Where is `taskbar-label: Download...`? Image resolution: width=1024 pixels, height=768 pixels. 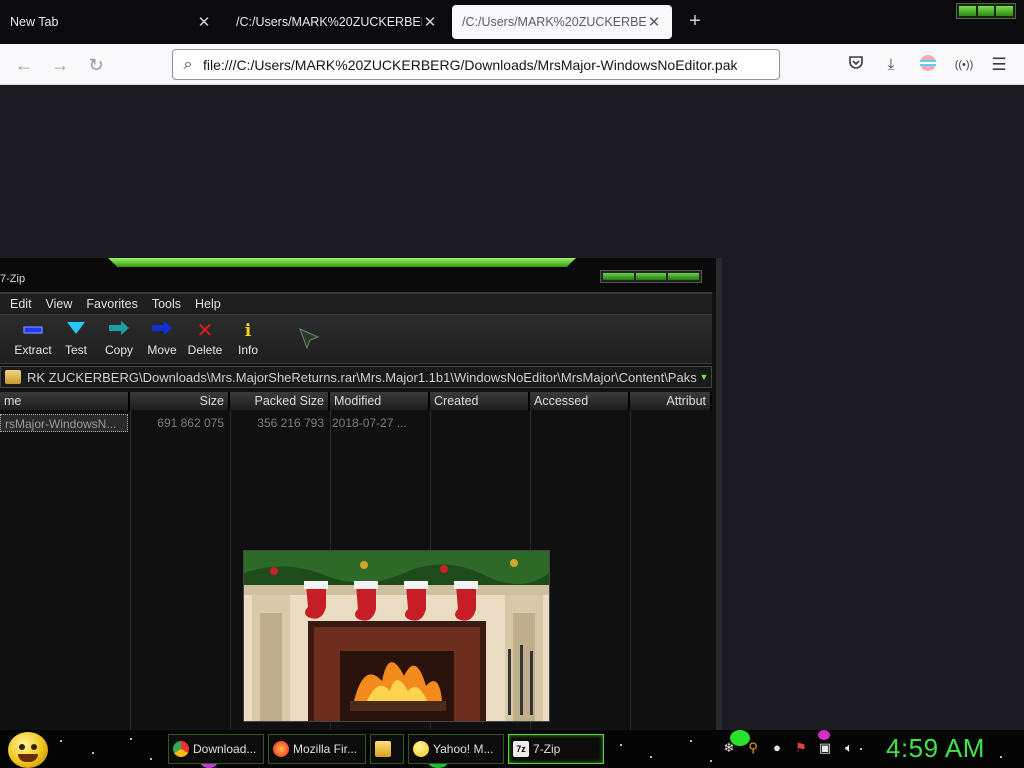 taskbar-label: Download... is located at coordinates (225, 749).